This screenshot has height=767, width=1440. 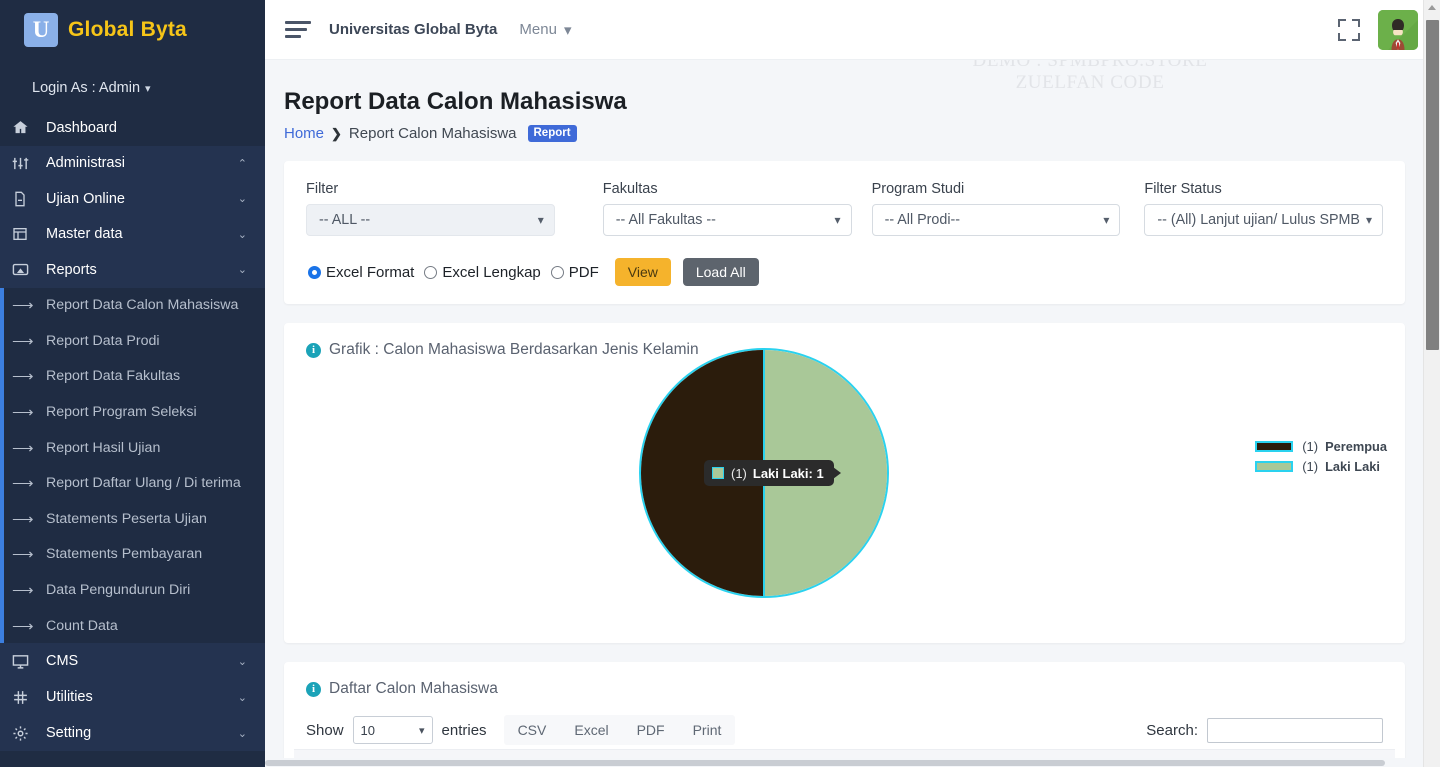 What do you see at coordinates (482, 272) in the screenshot?
I see `radio-excel-lengkap: Excel Lengkap` at bounding box center [482, 272].